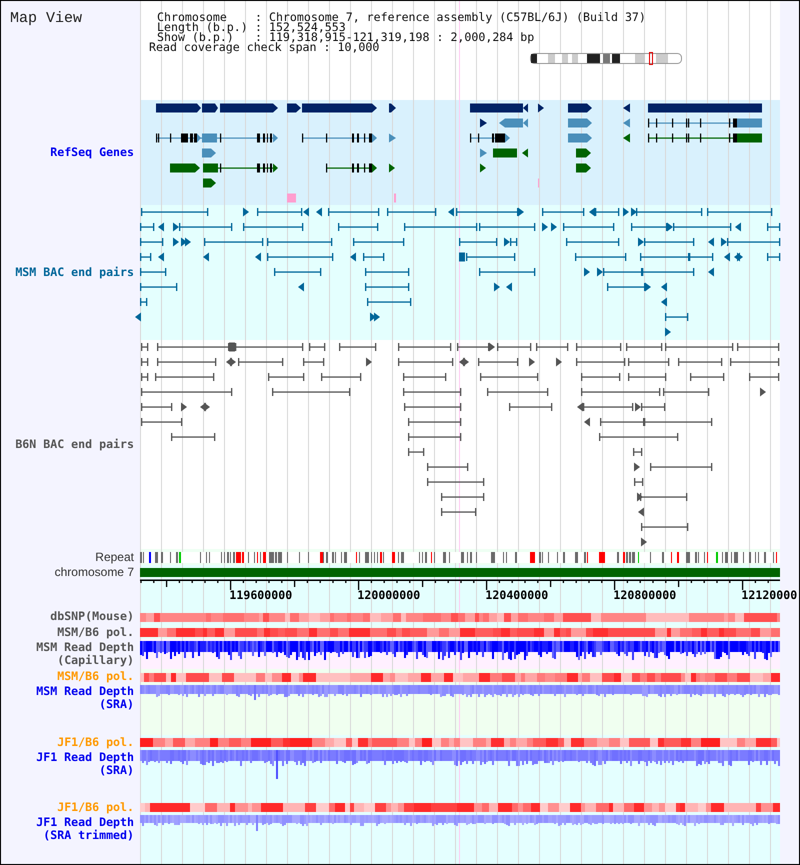 This screenshot has height=865, width=800. I want to click on view-title: Map View, so click(46, 18).